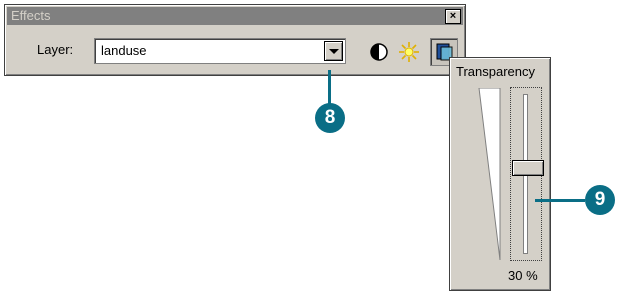  Describe the element at coordinates (333, 51) in the screenshot. I see `dropdown-arrow-icon` at that location.